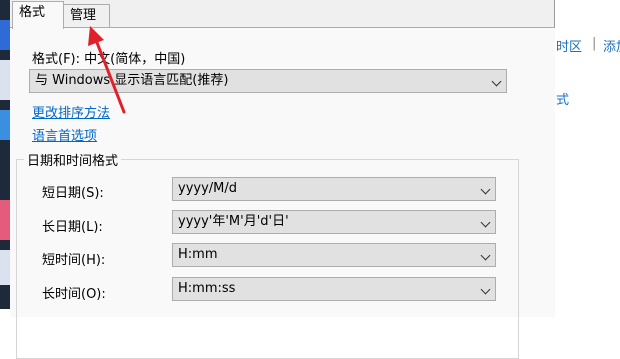 This screenshot has width=620, height=359. Describe the element at coordinates (207, 288) in the screenshot. I see `long-time-value: H:mm:ss` at that location.